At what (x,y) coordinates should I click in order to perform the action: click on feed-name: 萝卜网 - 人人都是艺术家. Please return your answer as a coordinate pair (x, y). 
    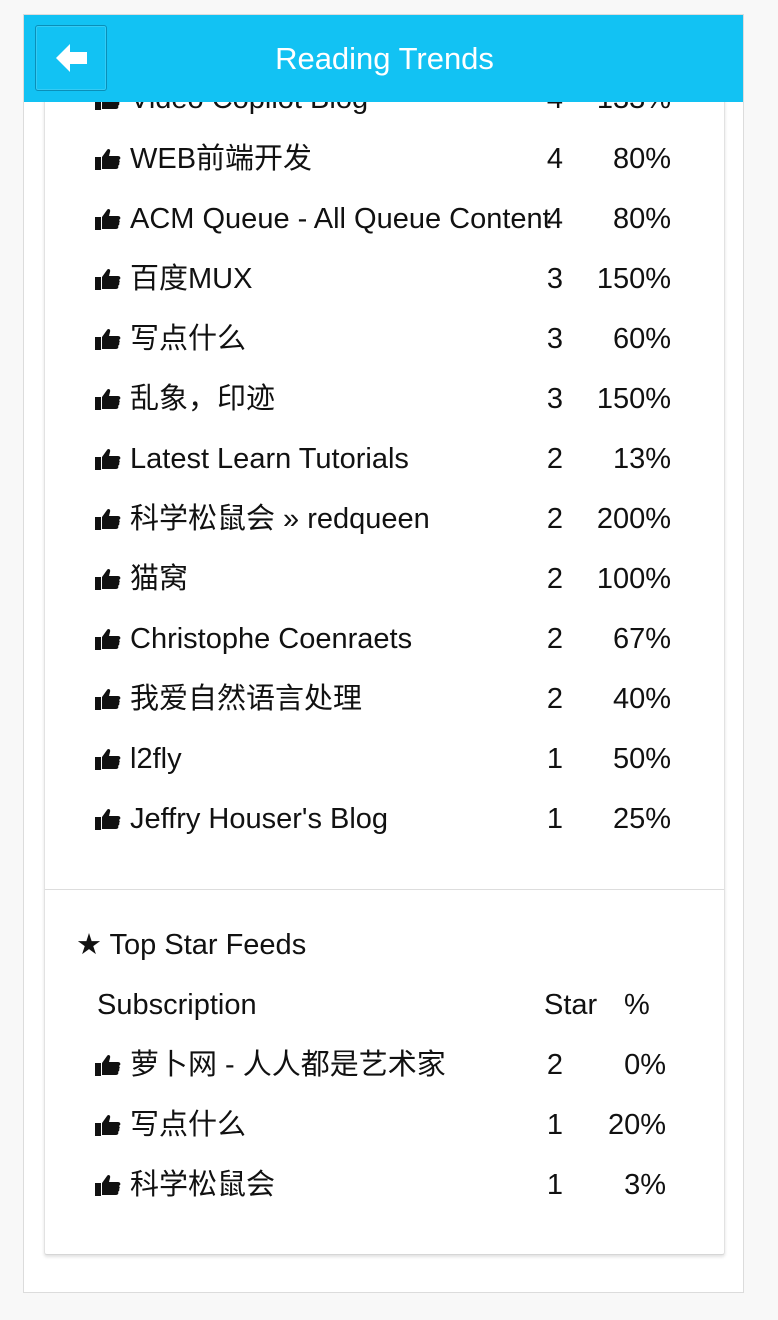
    Looking at the image, I should click on (288, 1065).